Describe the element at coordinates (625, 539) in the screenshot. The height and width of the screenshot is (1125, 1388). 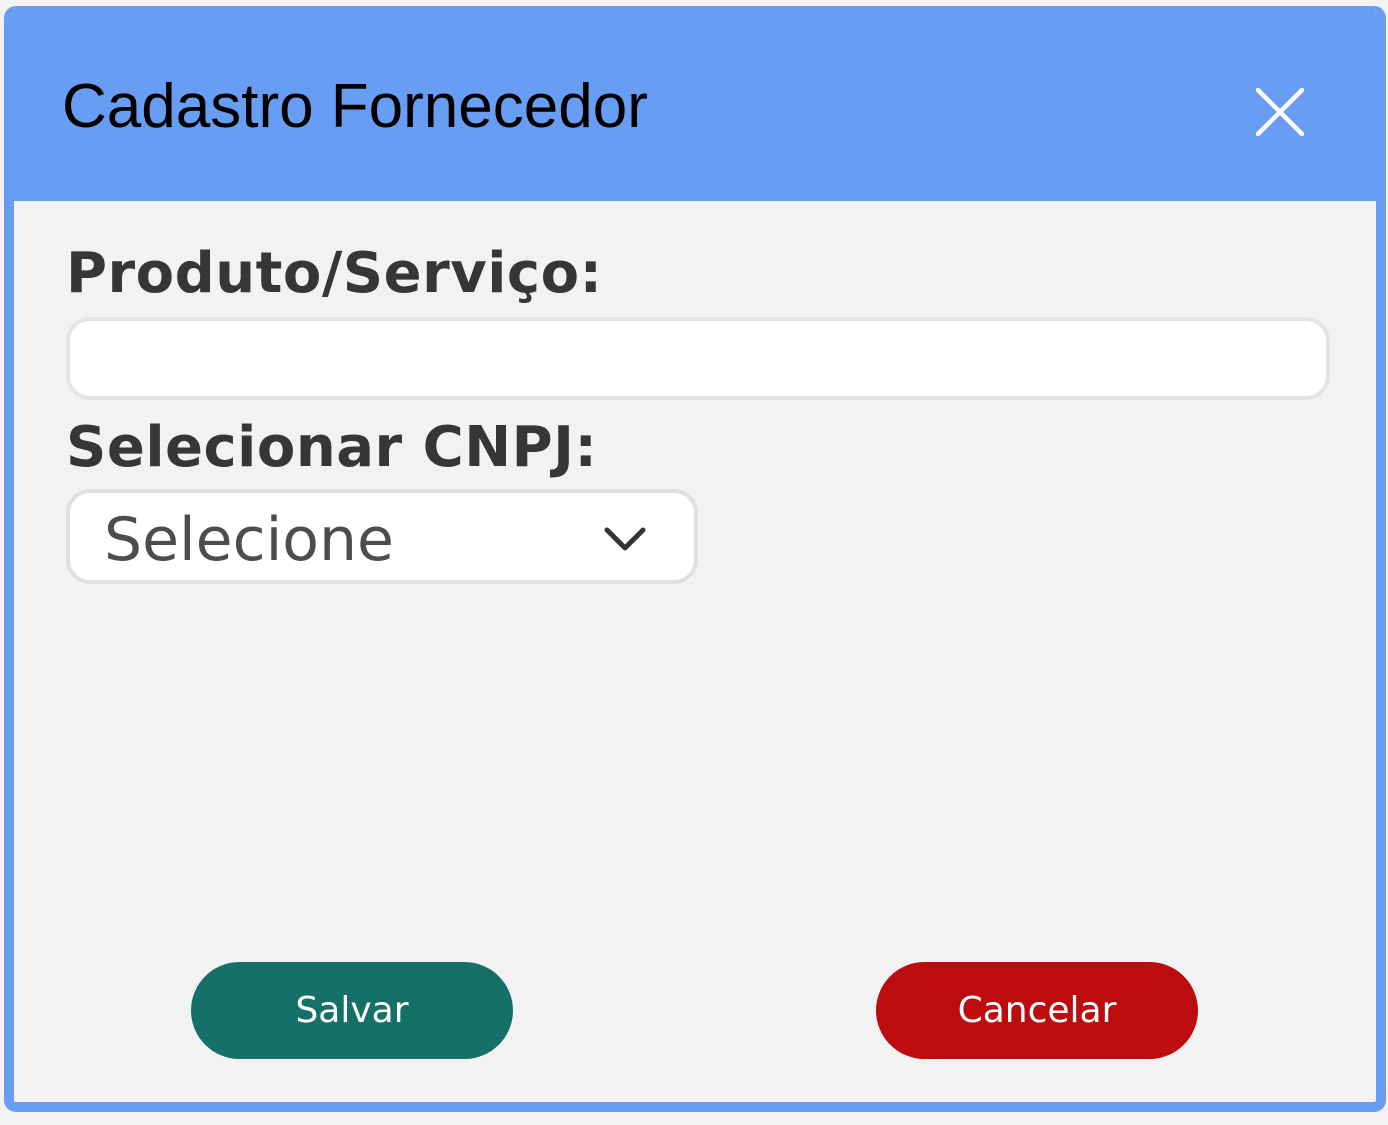
I see `chevron-down-icon` at that location.